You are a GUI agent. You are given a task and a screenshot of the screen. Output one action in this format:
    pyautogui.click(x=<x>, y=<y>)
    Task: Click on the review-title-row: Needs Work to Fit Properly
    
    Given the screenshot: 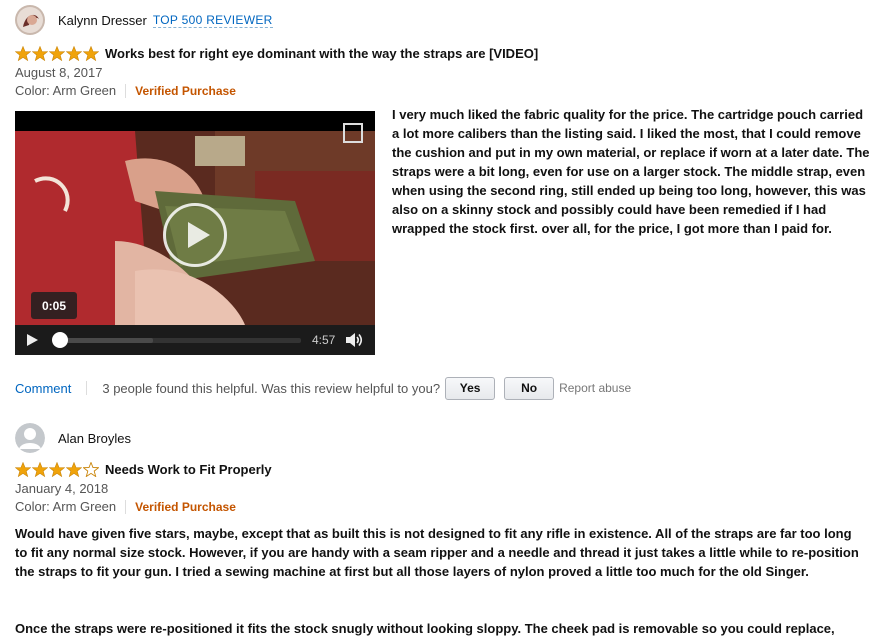 What is the action you would take?
    pyautogui.click(x=143, y=469)
    